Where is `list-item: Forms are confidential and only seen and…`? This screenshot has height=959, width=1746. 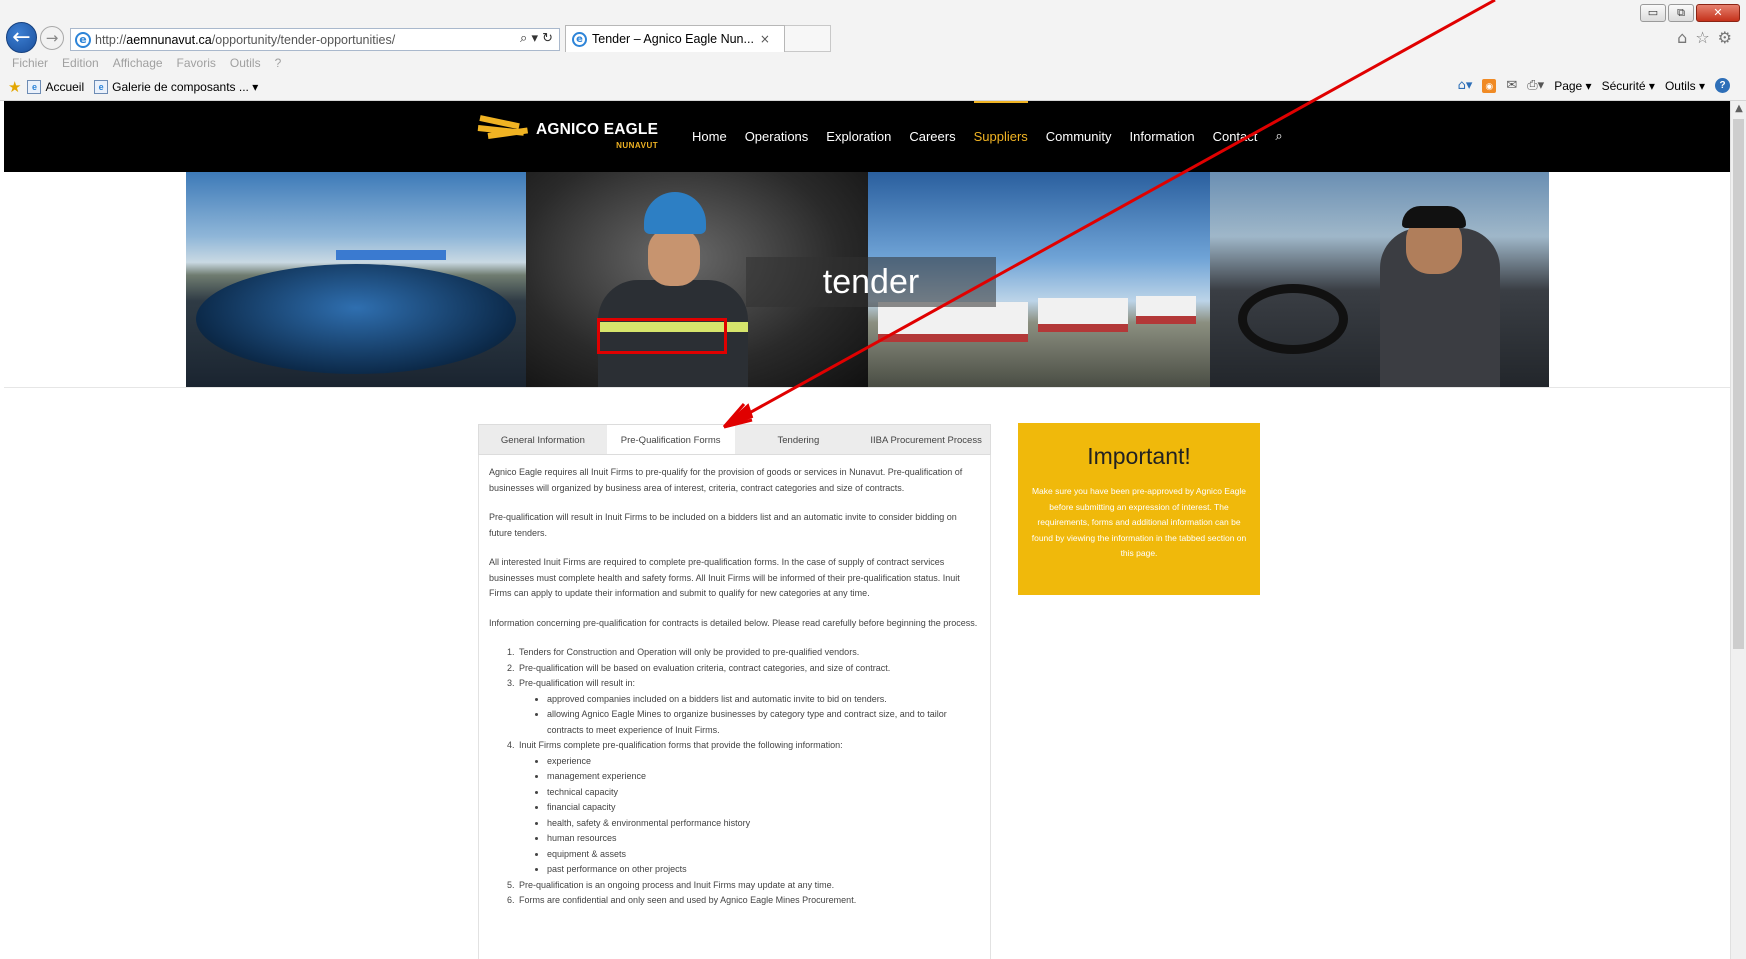 list-item: Forms are confidential and only seen and… is located at coordinates (748, 901).